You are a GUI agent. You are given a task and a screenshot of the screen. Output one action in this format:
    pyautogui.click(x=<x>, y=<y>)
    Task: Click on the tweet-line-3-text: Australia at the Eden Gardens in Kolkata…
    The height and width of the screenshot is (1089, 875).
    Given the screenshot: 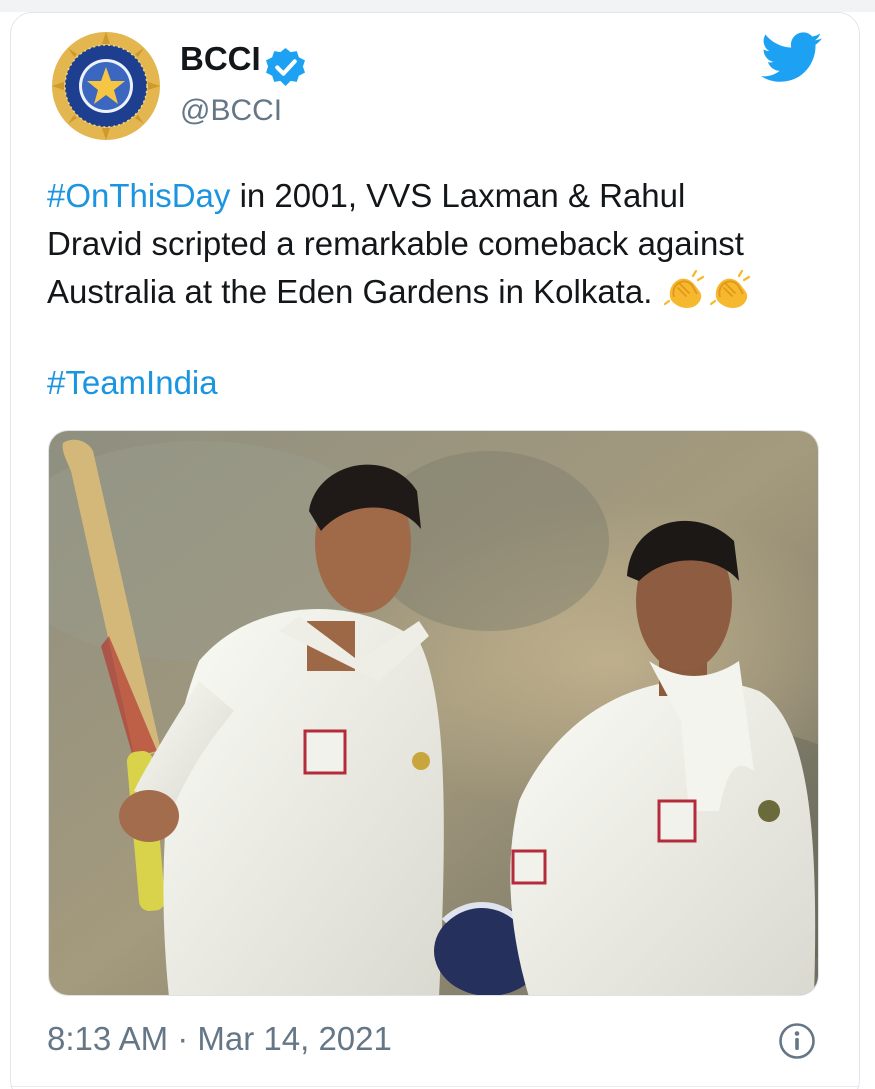 What is the action you would take?
    pyautogui.click(x=354, y=291)
    